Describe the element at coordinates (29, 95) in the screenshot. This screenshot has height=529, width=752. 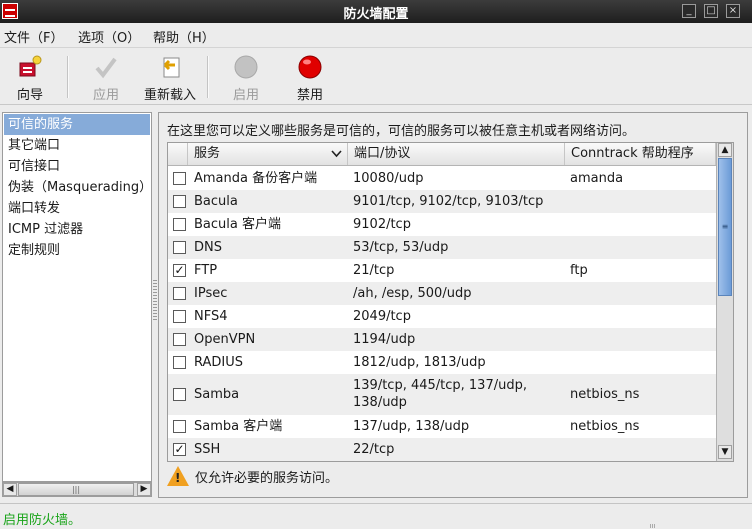
I see `wizard-label: 向导` at that location.